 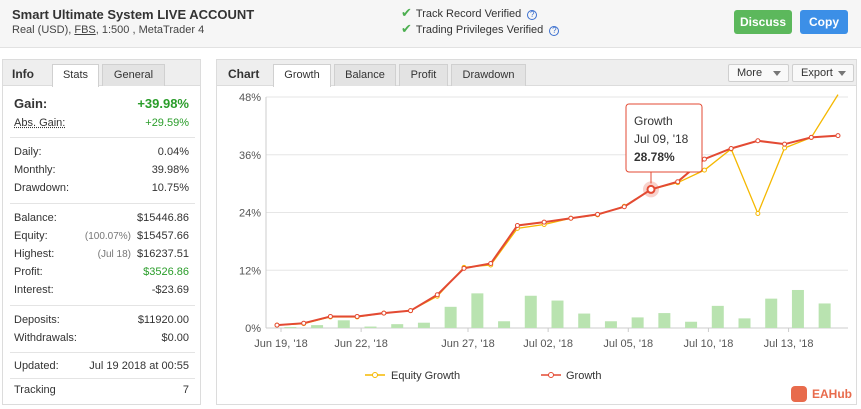 I want to click on copy-button: Copy, so click(x=824, y=22).